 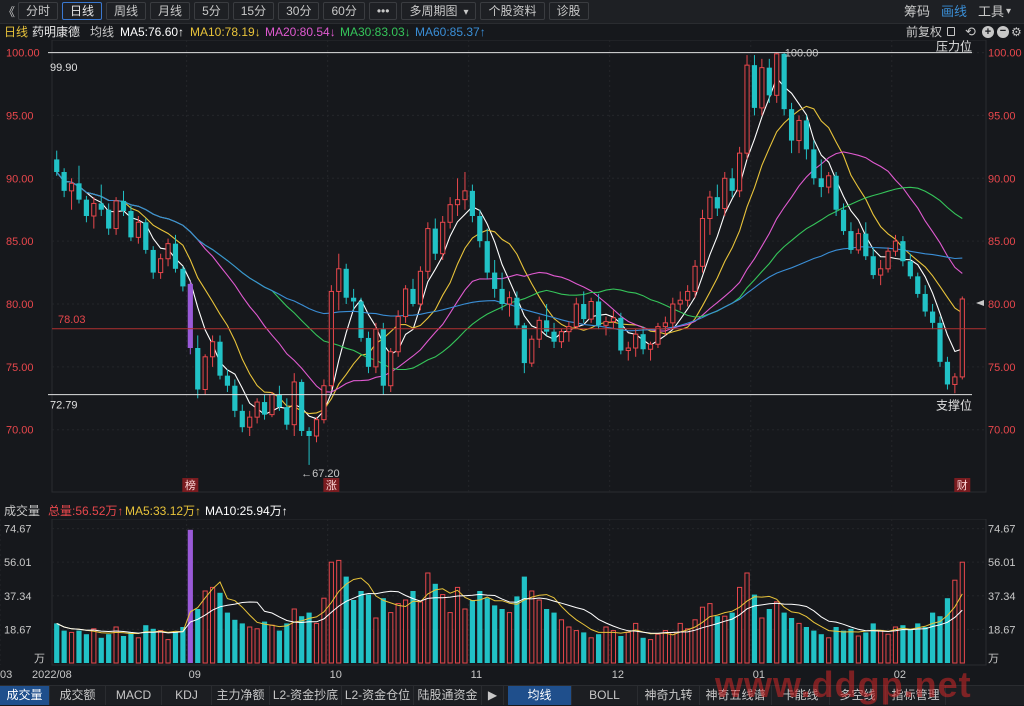 What do you see at coordinates (448, 695) in the screenshot?
I see `indicator-tab: 陆股通资金` at bounding box center [448, 695].